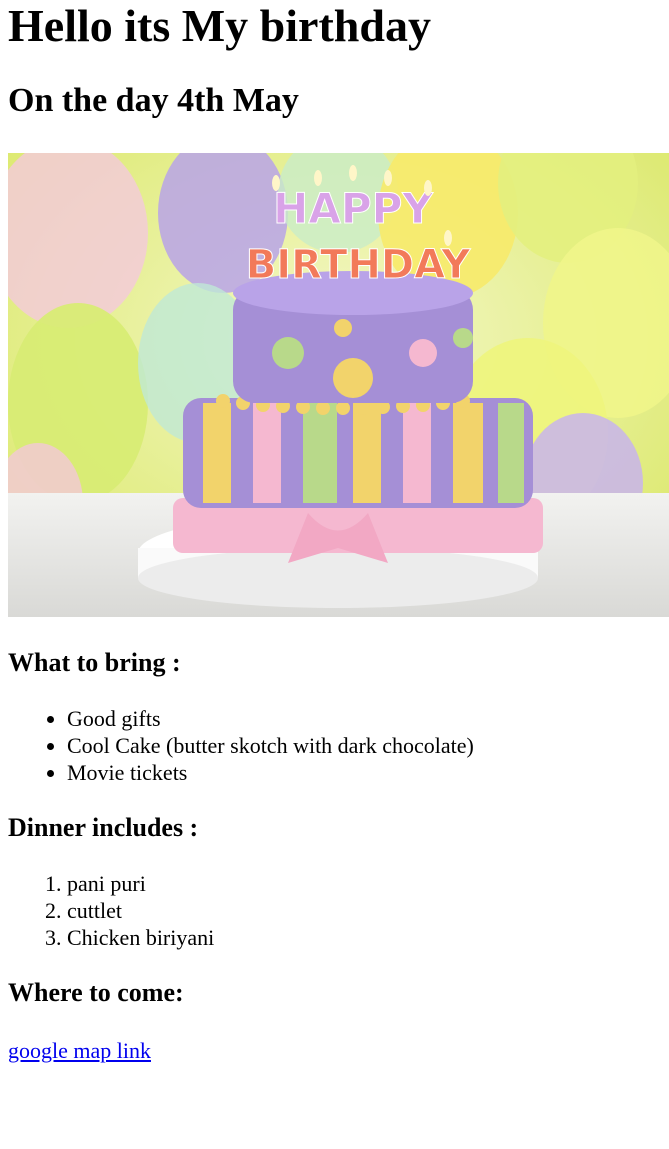  Describe the element at coordinates (364, 937) in the screenshot. I see `list-item: Chicken biriyani` at that location.